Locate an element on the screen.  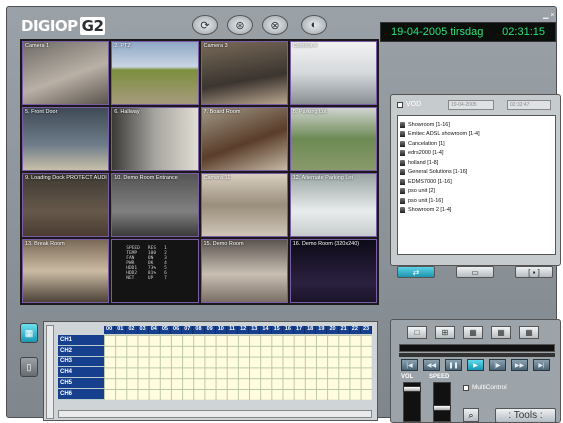
camera-tile: 6. Hallway is located at coordinates (155, 139).